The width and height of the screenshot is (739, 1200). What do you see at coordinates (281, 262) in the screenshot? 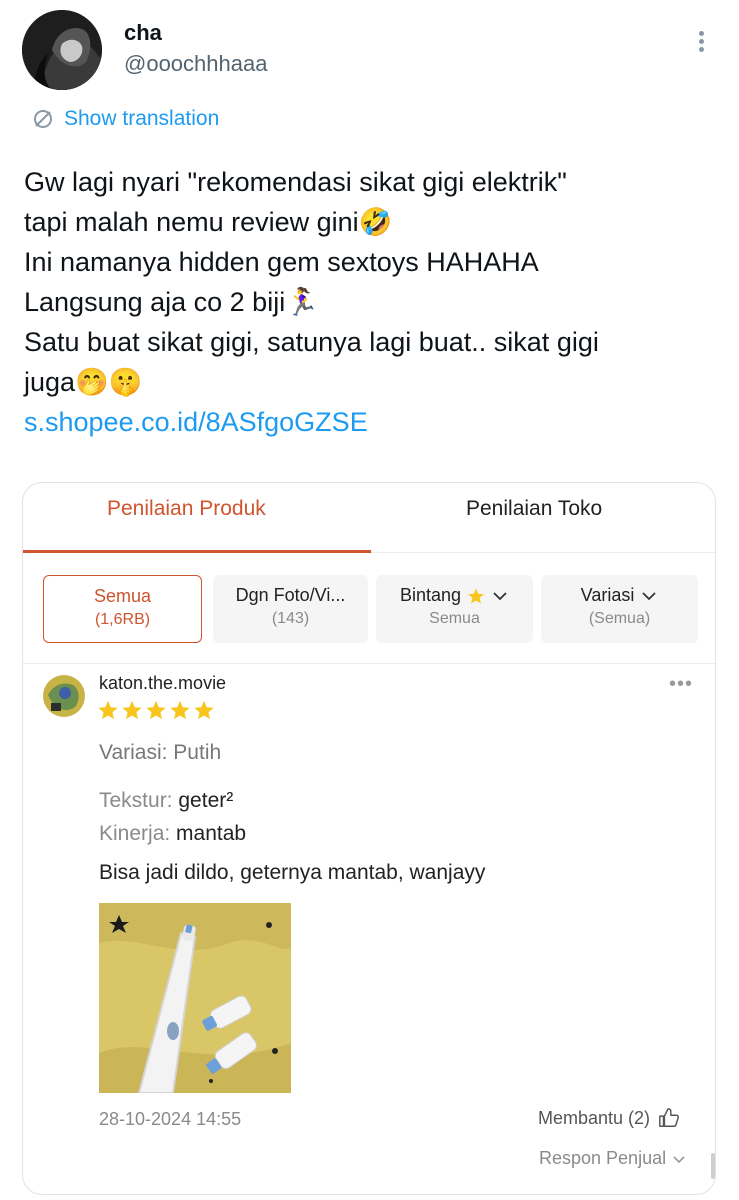
I see `tweet-line: Ini namanya hidden gem sextoys HAHAHA` at bounding box center [281, 262].